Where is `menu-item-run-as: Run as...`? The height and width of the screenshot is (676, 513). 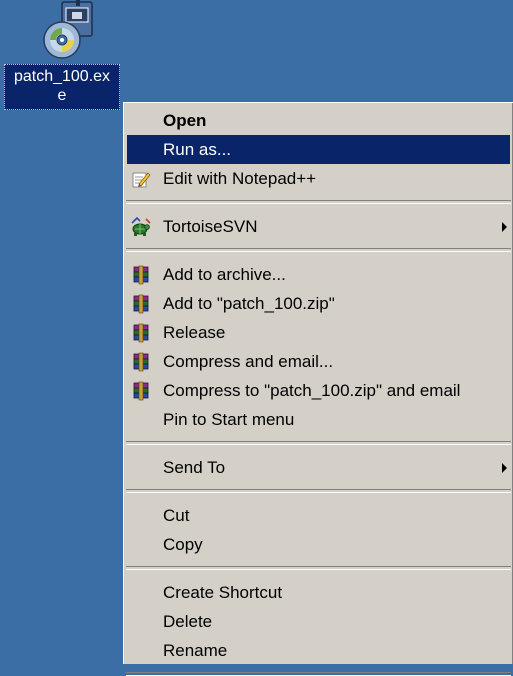
menu-item-run-as: Run as... is located at coordinates (318, 149).